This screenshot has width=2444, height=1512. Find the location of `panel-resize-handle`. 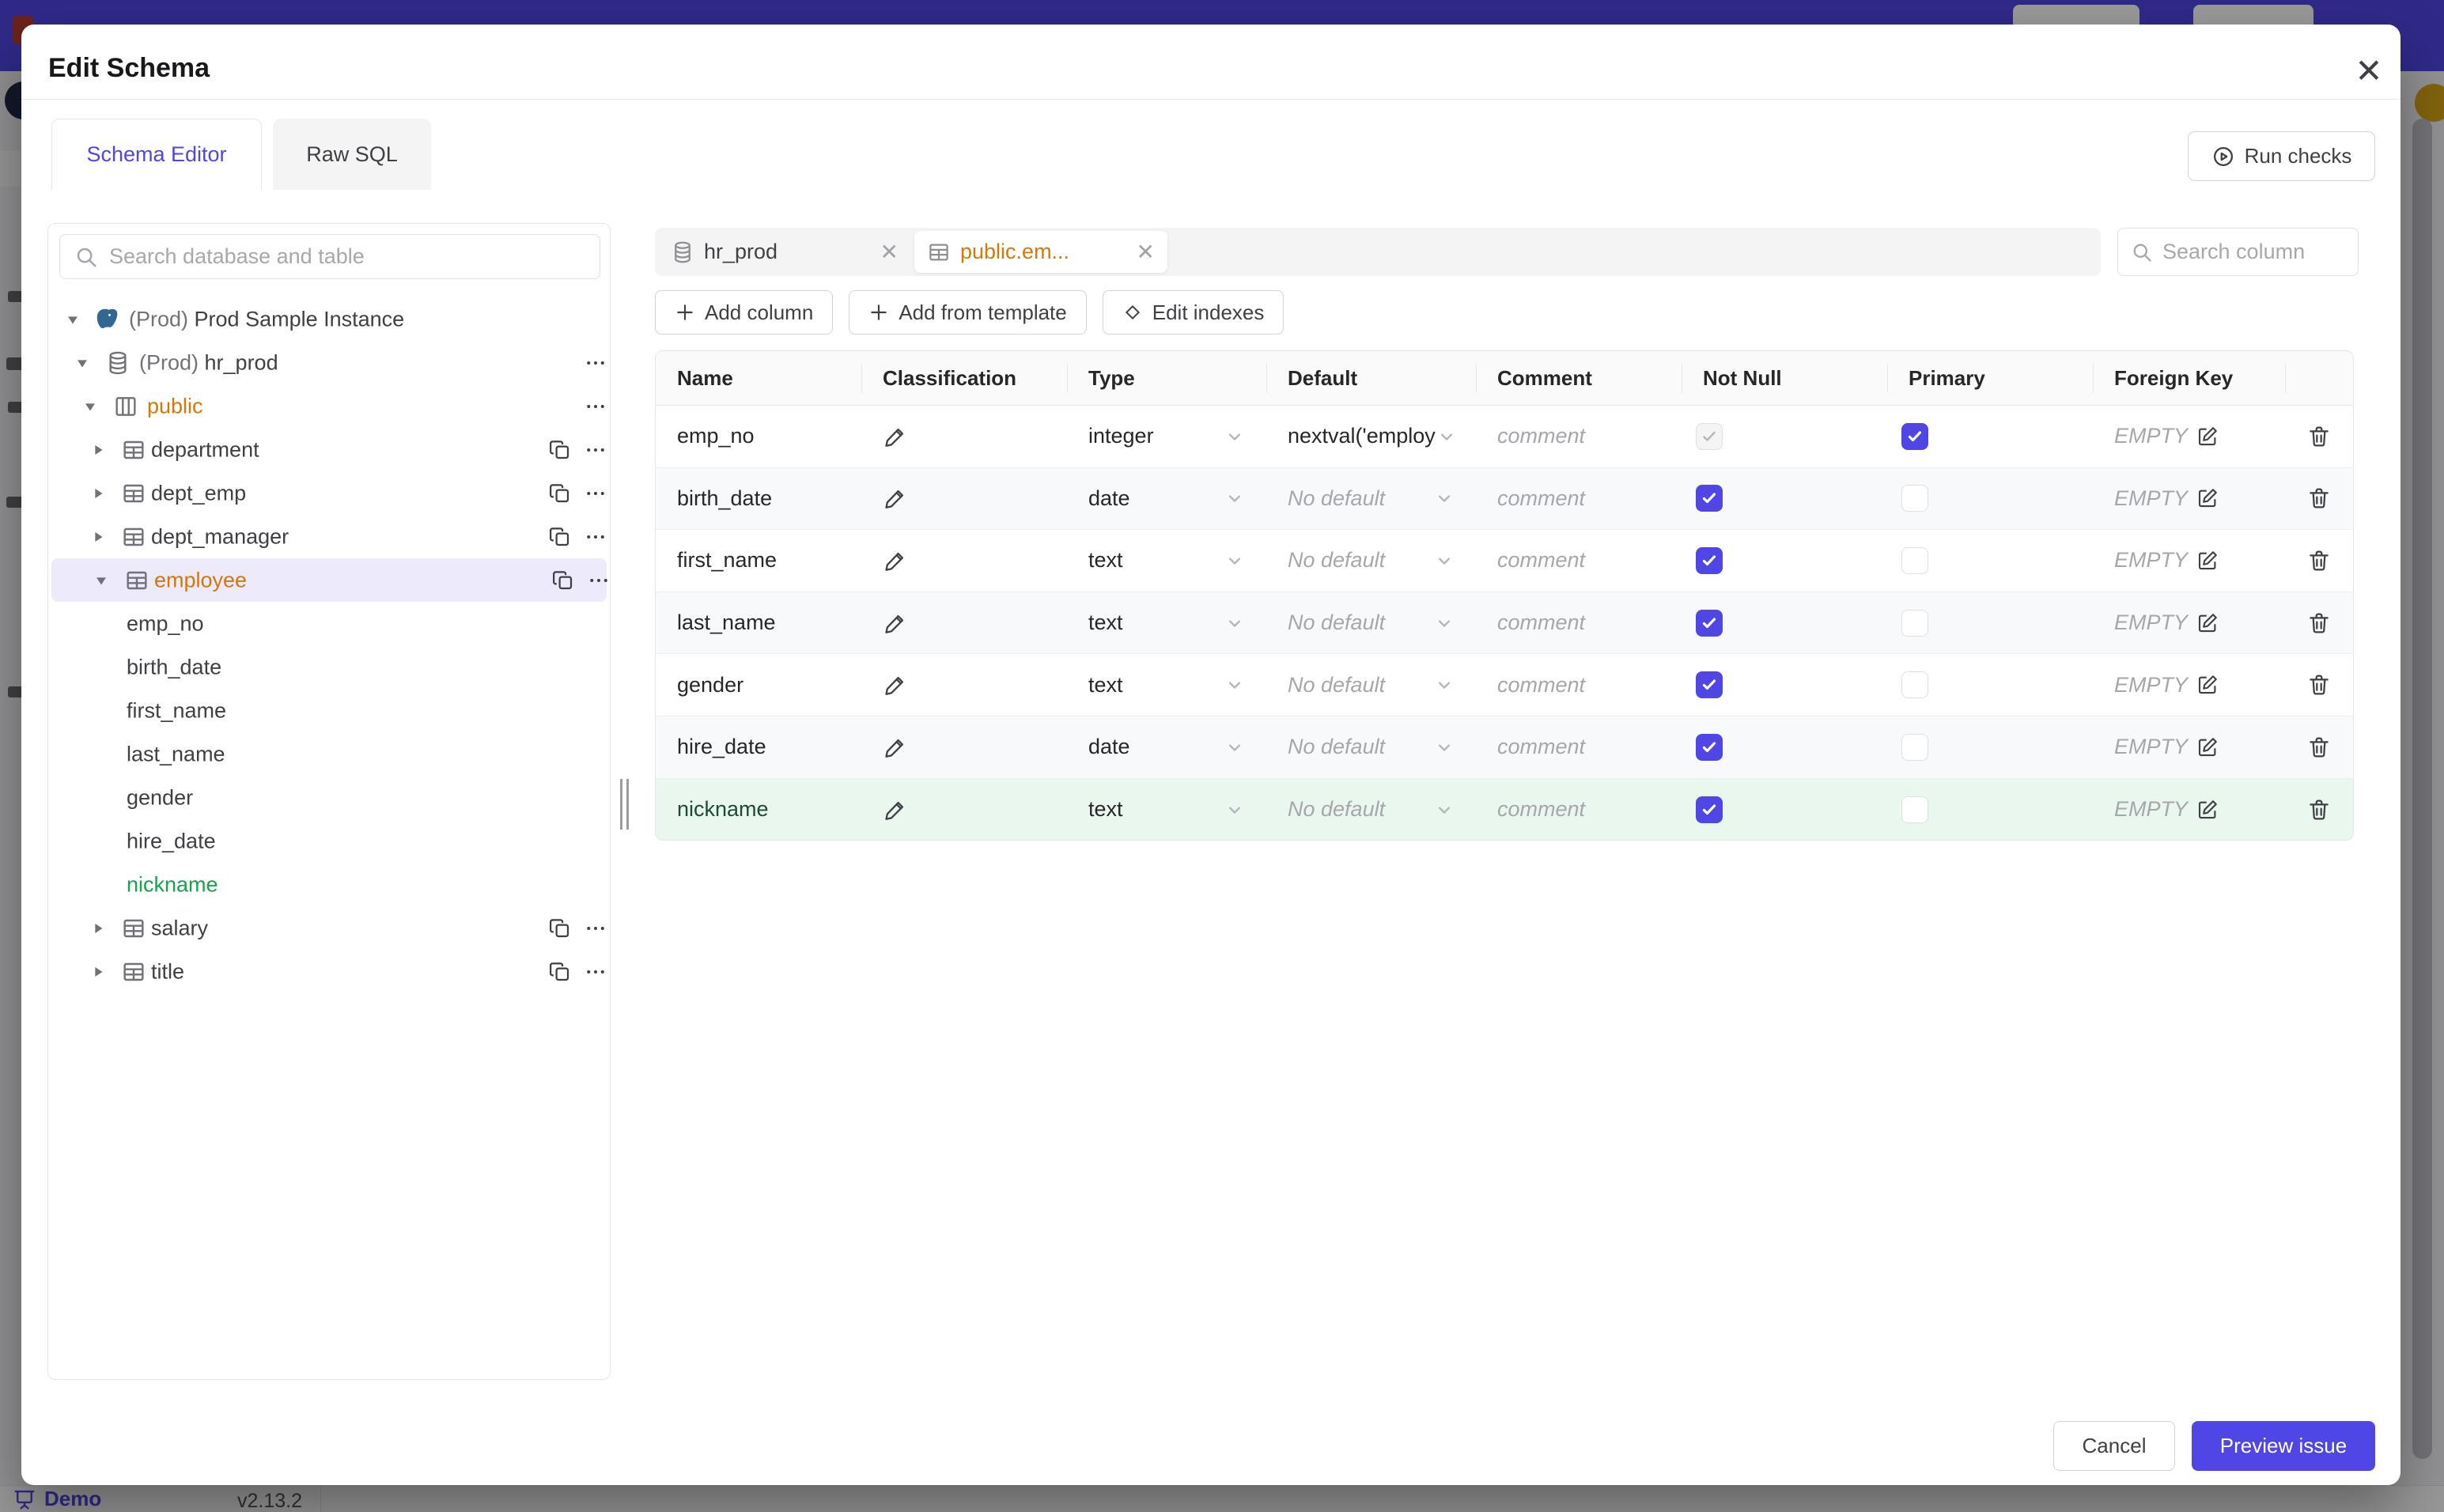

panel-resize-handle is located at coordinates (625, 805).